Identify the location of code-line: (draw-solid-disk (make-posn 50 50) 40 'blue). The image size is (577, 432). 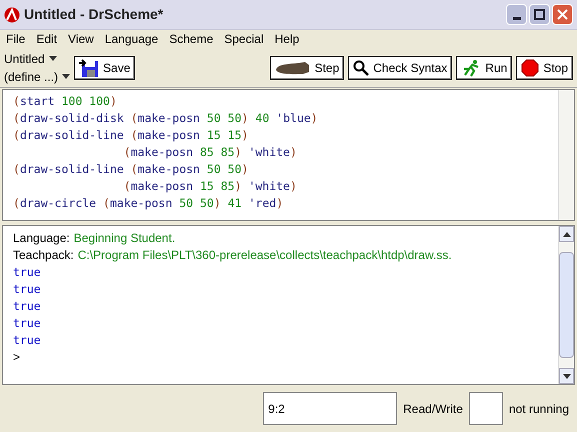
(166, 118).